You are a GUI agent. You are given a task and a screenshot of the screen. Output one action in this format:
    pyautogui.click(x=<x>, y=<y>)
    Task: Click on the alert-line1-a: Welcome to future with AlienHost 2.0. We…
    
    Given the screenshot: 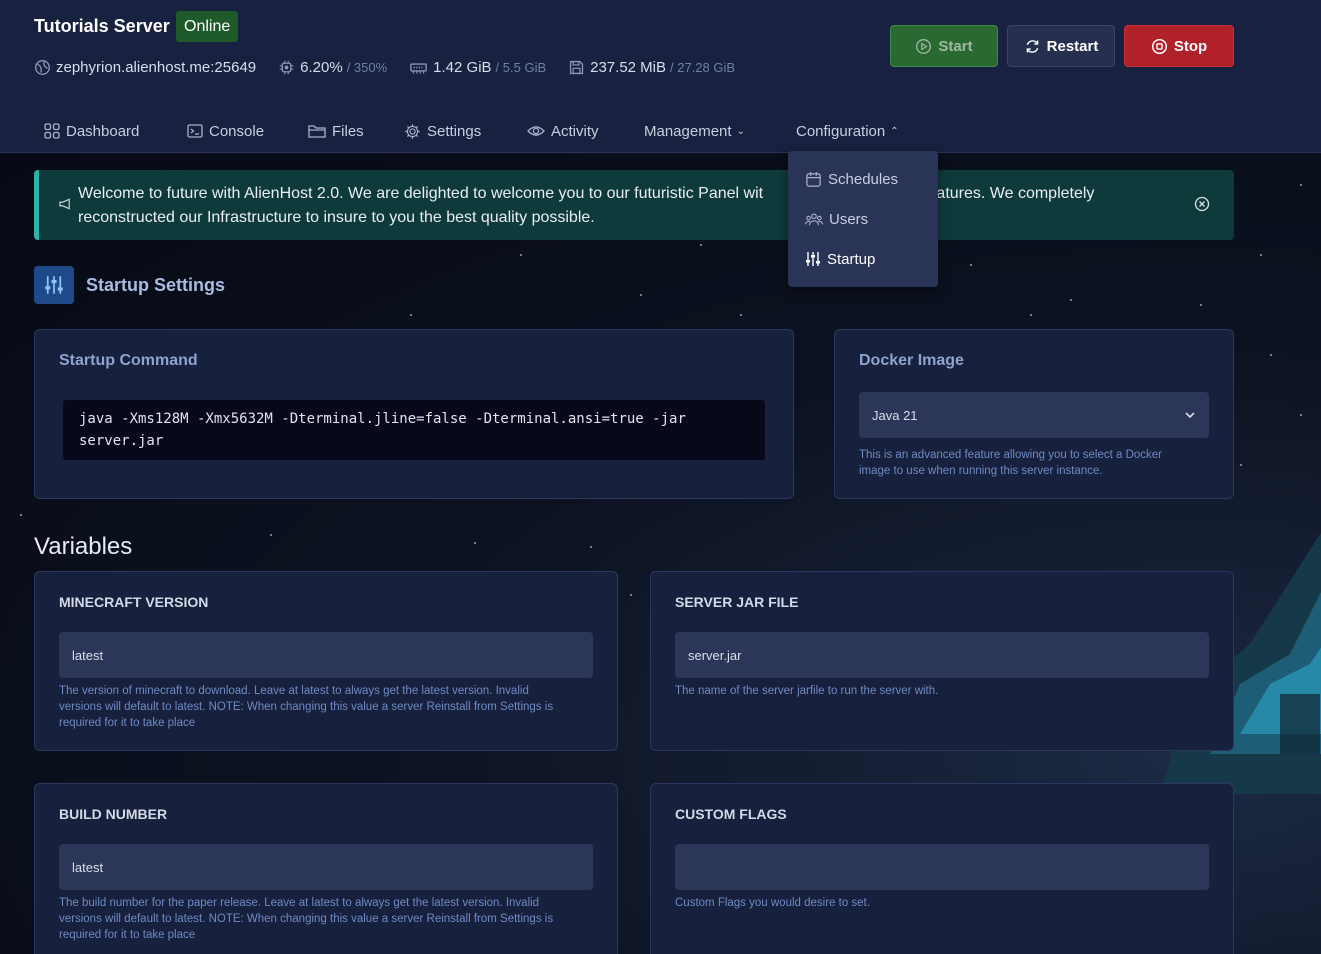 What is the action you would take?
    pyautogui.click(x=421, y=193)
    